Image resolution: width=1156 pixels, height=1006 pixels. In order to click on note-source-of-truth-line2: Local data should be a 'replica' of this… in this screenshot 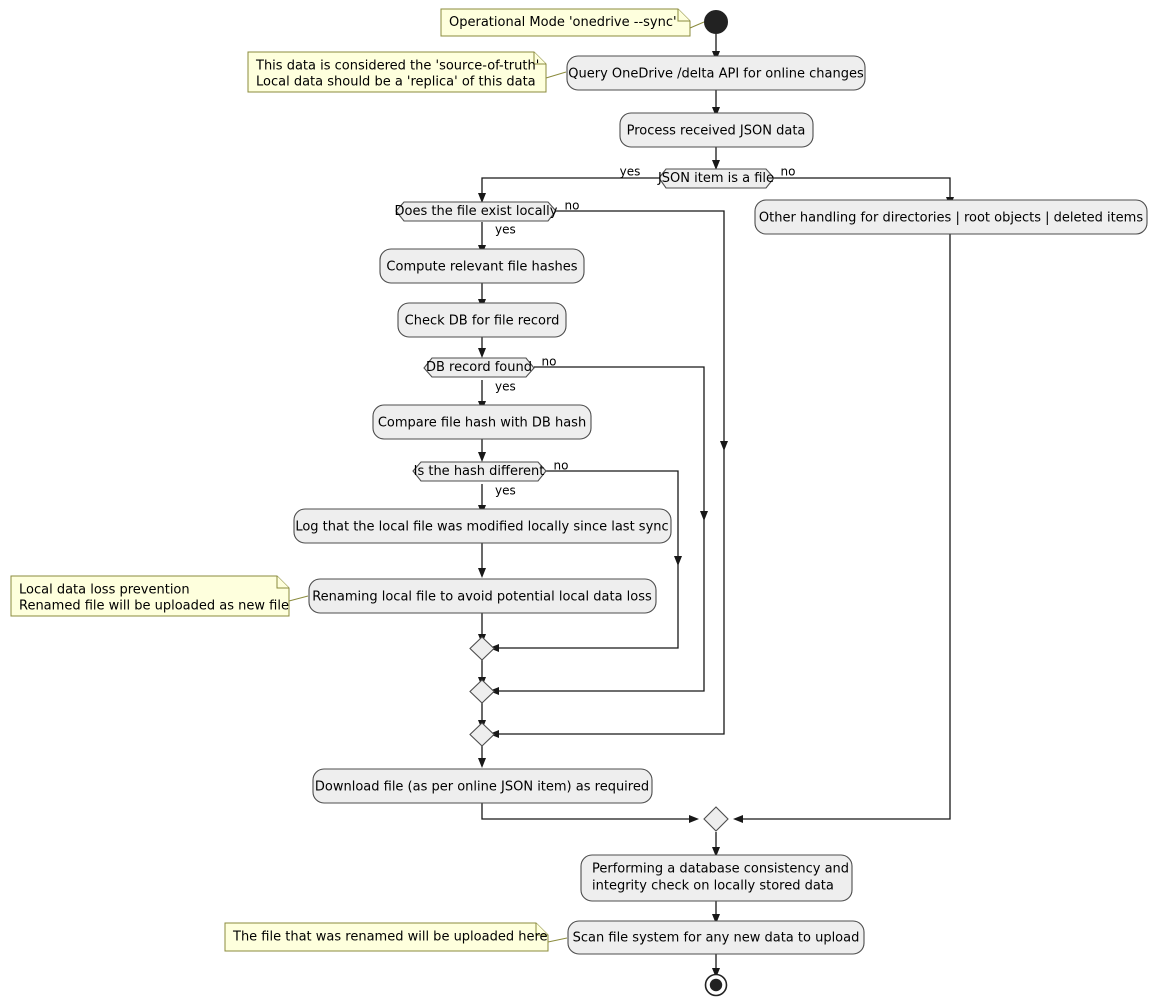, I will do `click(396, 82)`.